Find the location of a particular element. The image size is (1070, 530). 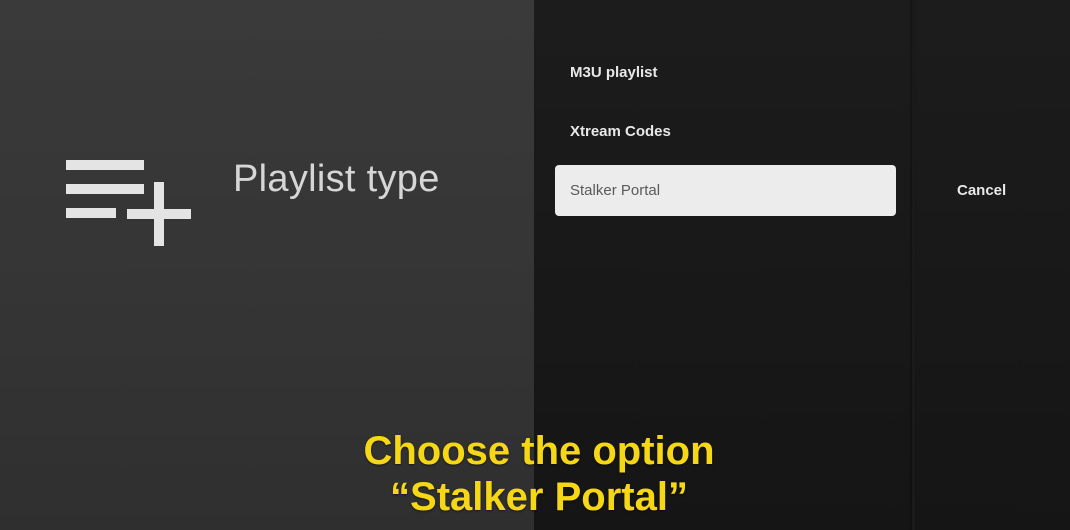

caption-line-1: Choose the option is located at coordinates (539, 451).